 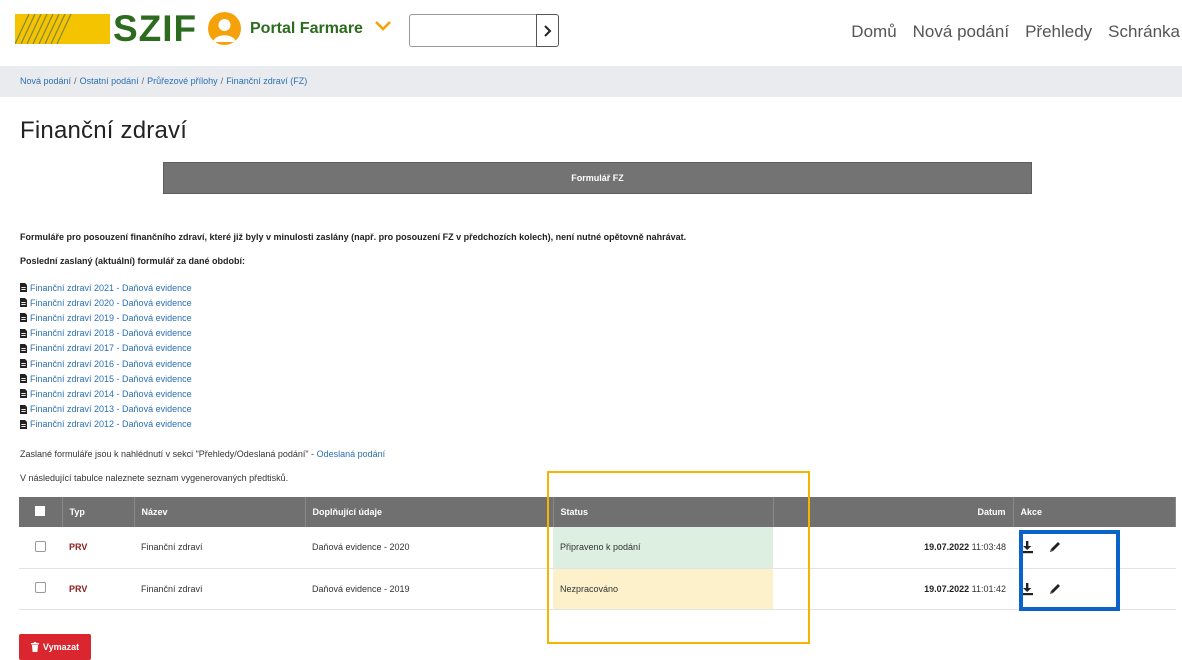 I want to click on list-item: Finanční zdraví 2016 - Daňová evidence, so click(x=106, y=363).